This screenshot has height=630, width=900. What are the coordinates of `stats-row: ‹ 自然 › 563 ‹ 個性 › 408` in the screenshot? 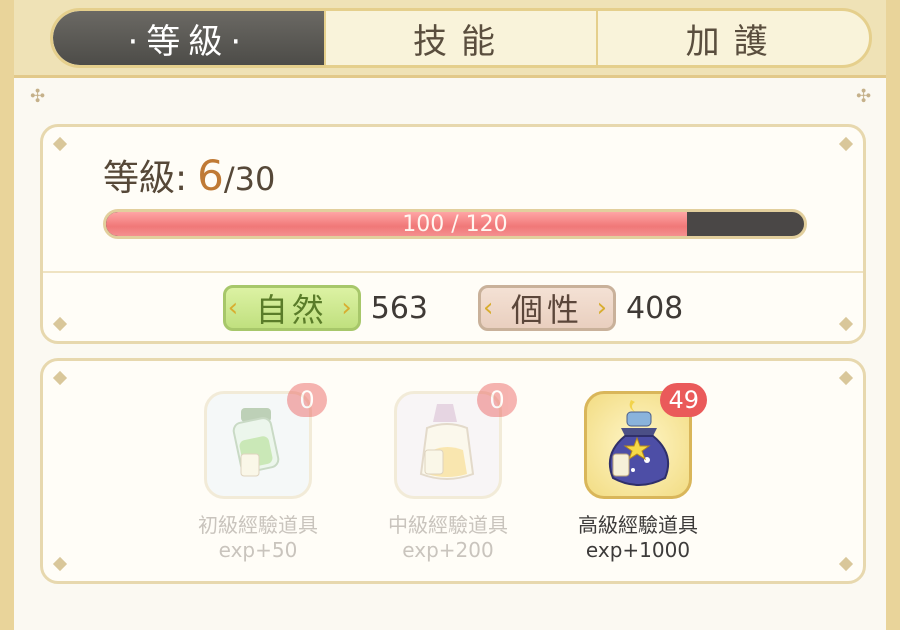 It's located at (453, 308).